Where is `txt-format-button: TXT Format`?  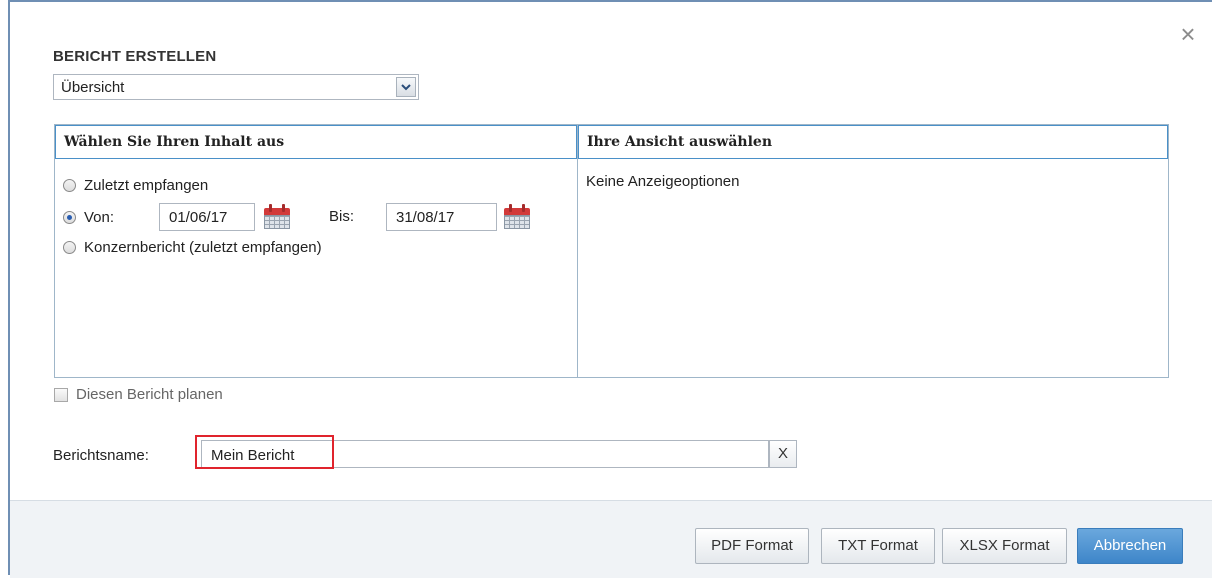
txt-format-button: TXT Format is located at coordinates (878, 546).